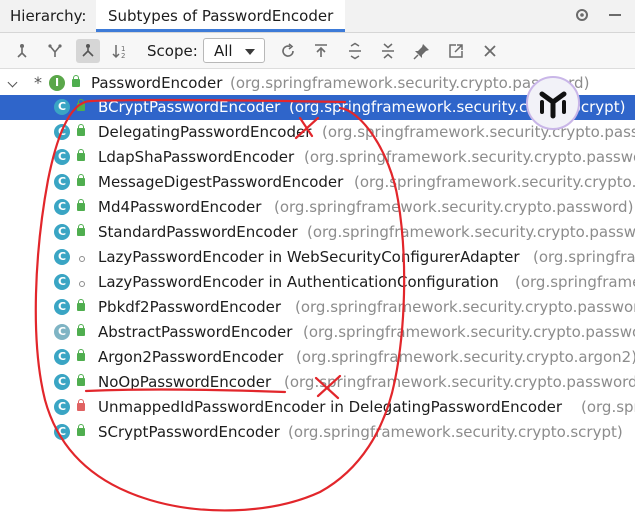 This screenshot has width=635, height=527. I want to click on star-icon: *, so click(38, 82).